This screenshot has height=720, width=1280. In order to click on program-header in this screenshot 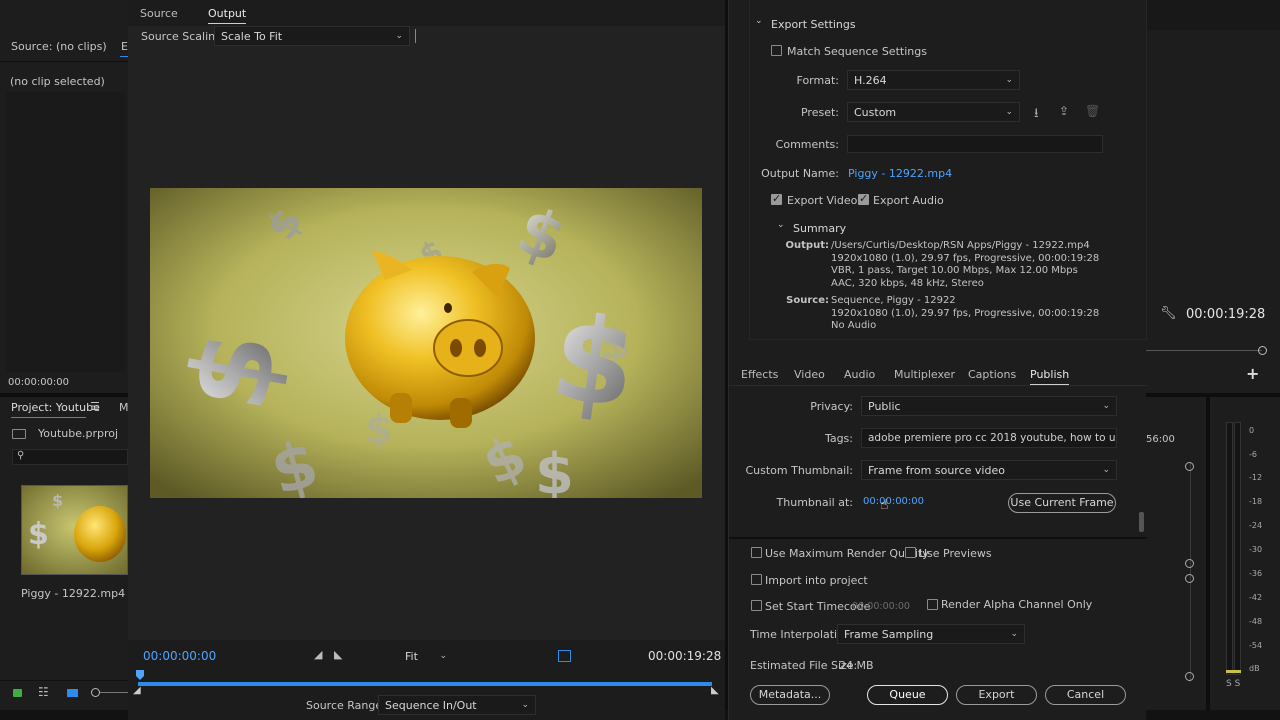, I will do `click(1213, 15)`.